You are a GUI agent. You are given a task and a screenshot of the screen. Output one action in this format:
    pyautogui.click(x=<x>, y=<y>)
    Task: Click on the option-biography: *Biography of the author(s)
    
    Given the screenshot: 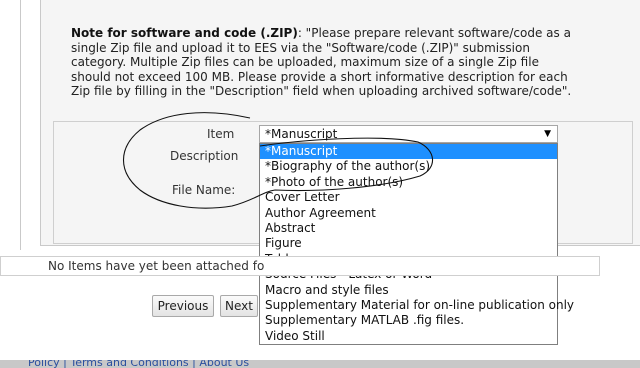 What is the action you would take?
    pyautogui.click(x=408, y=166)
    